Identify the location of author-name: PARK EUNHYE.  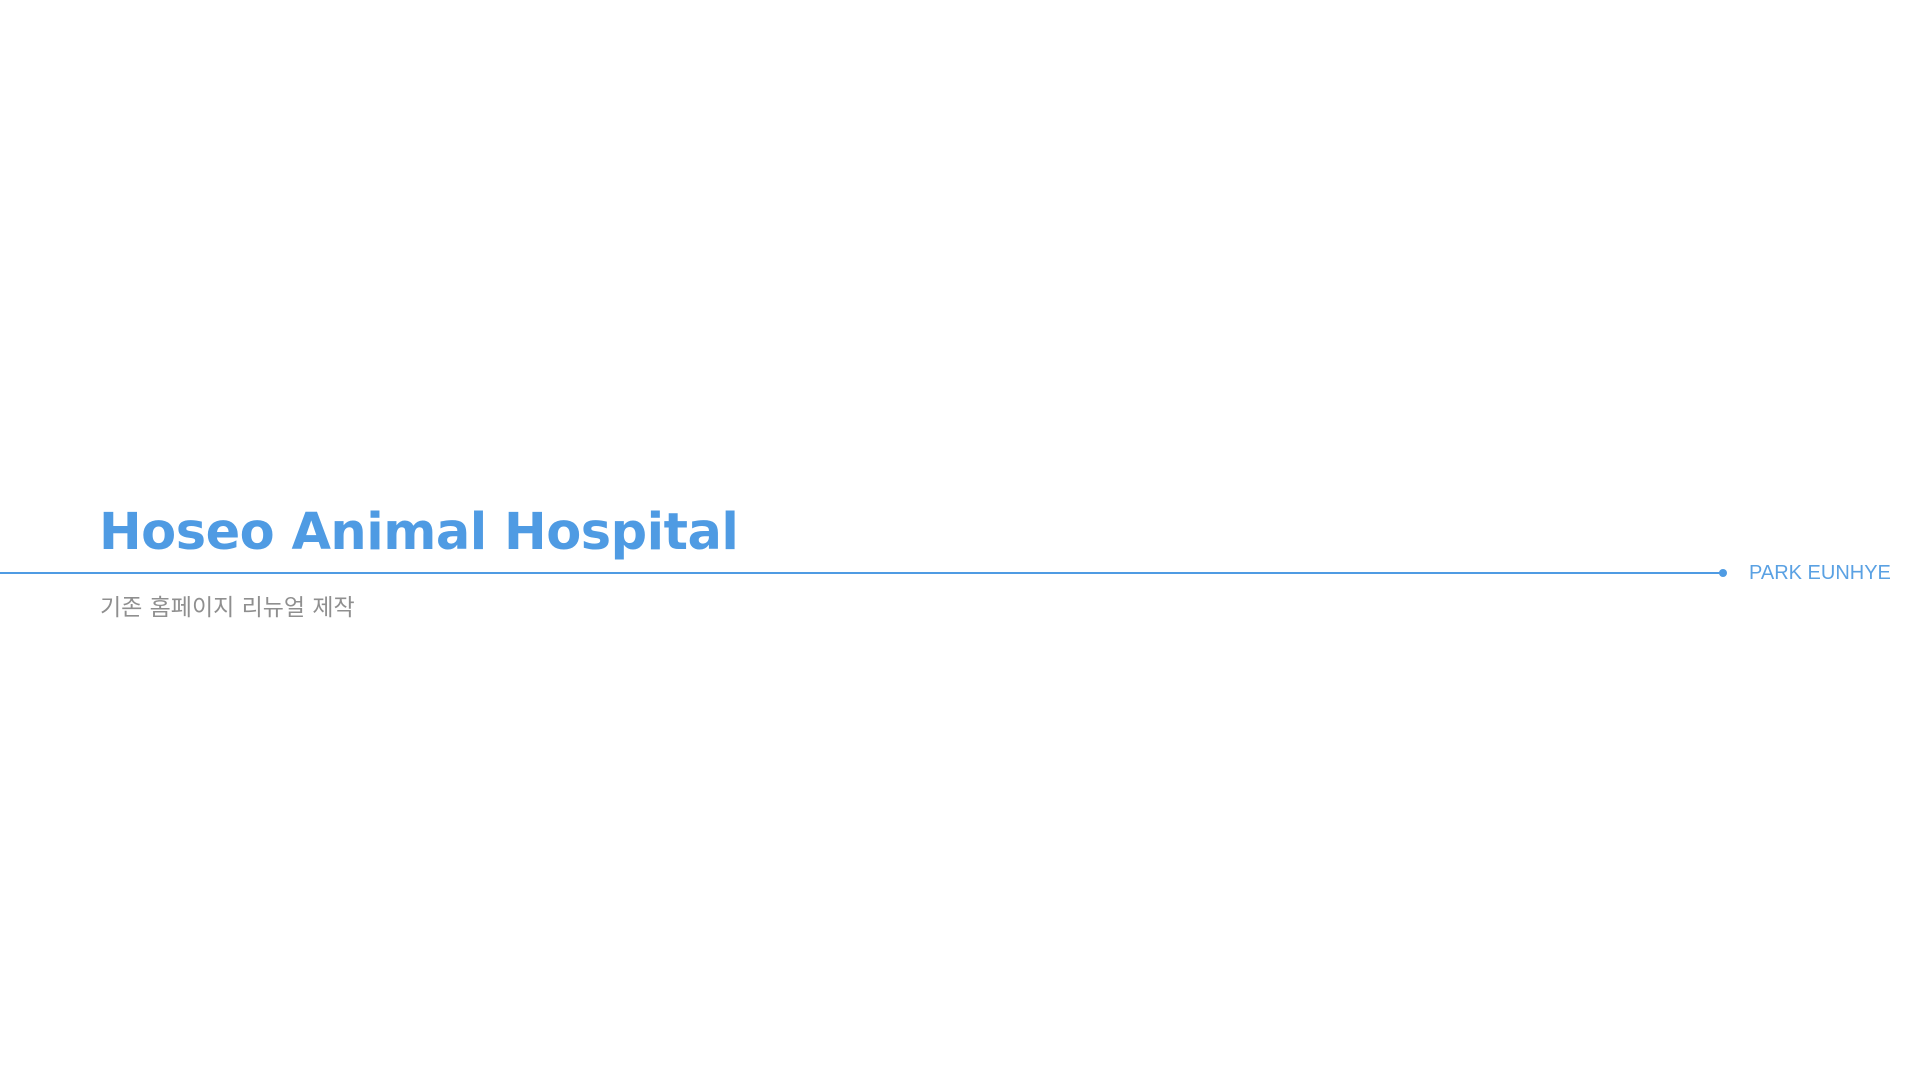
(1820, 573).